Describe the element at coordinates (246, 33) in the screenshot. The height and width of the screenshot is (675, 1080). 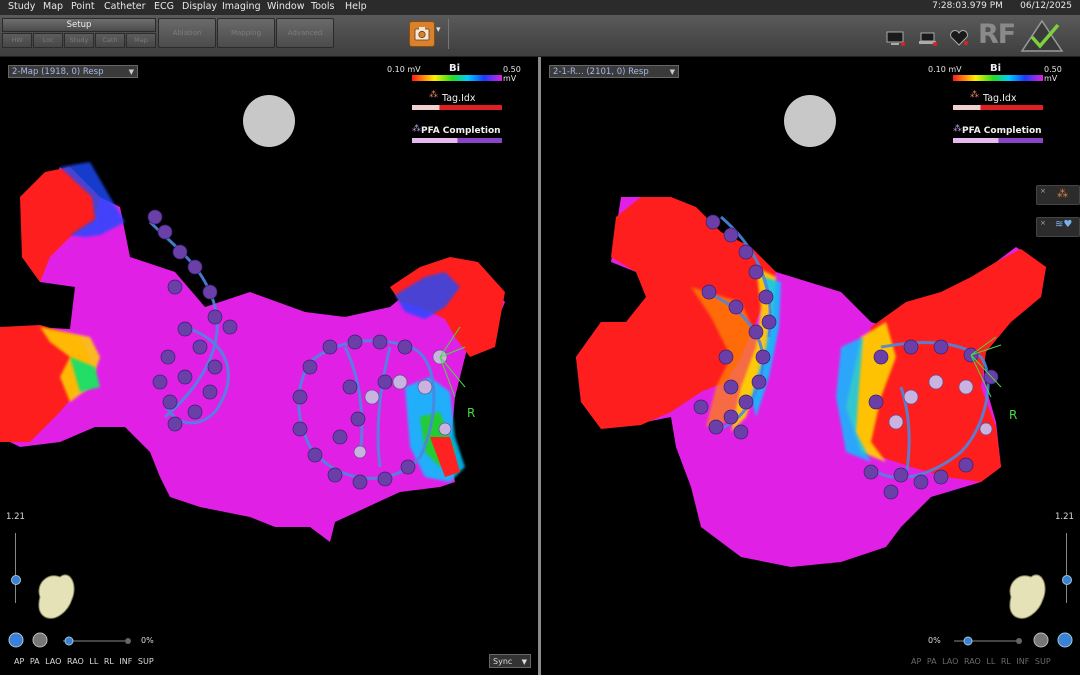
I see `mapping-button: Mapping` at that location.